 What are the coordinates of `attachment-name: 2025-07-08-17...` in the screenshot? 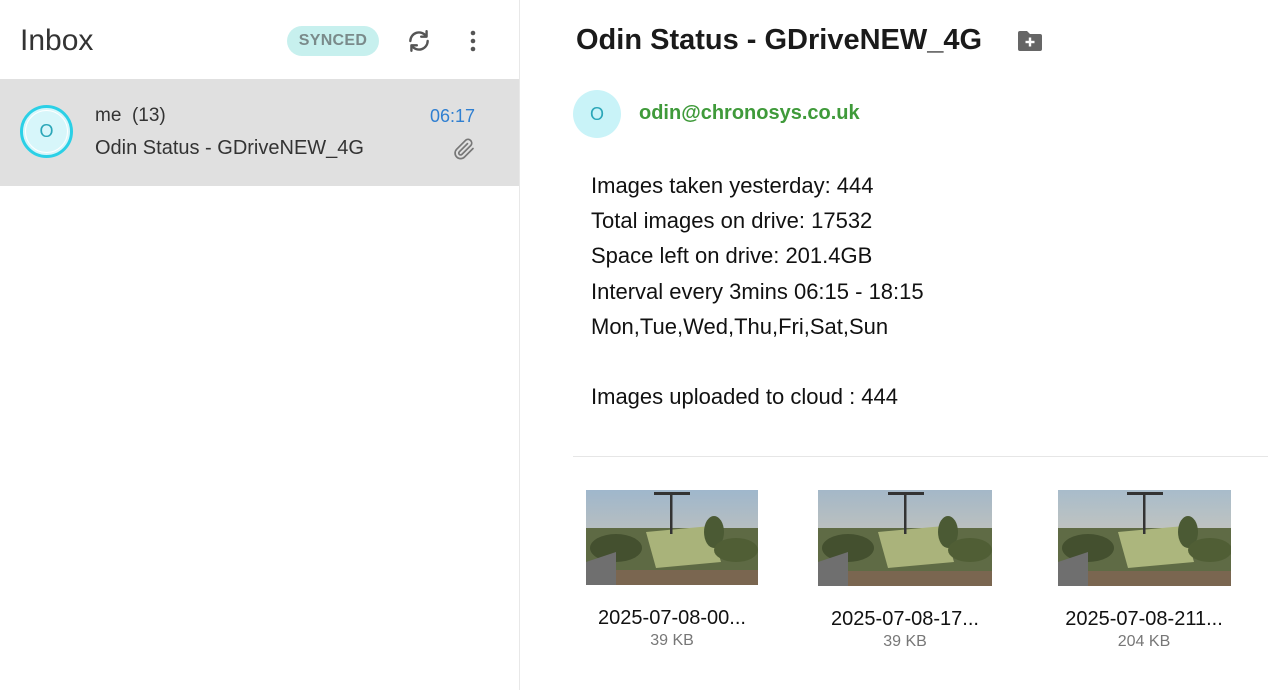 It's located at (905, 619).